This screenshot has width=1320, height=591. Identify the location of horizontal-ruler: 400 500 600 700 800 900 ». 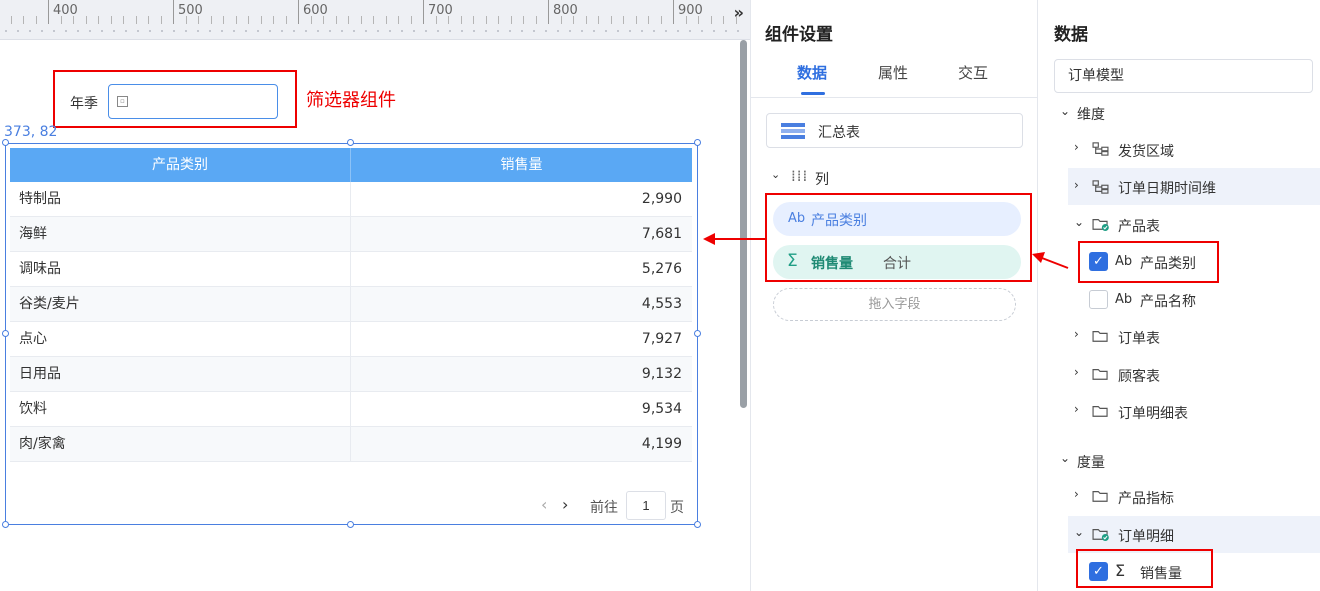
(375, 20).